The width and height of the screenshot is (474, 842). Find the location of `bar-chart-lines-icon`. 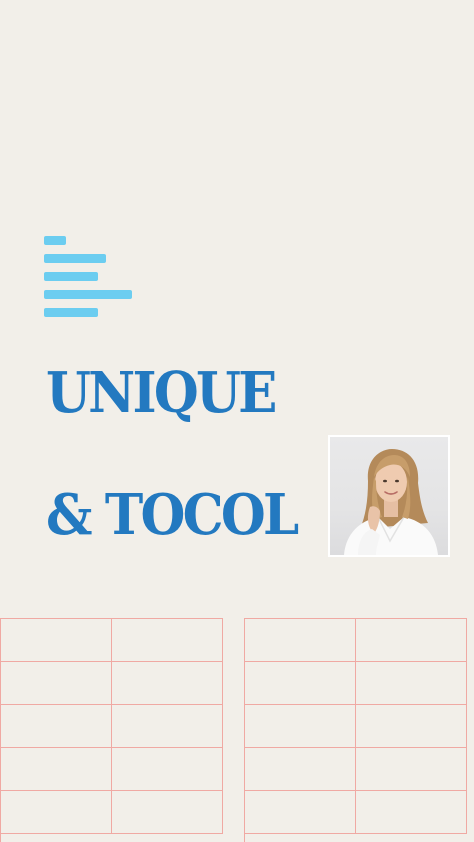

bar-chart-lines-icon is located at coordinates (89, 278).